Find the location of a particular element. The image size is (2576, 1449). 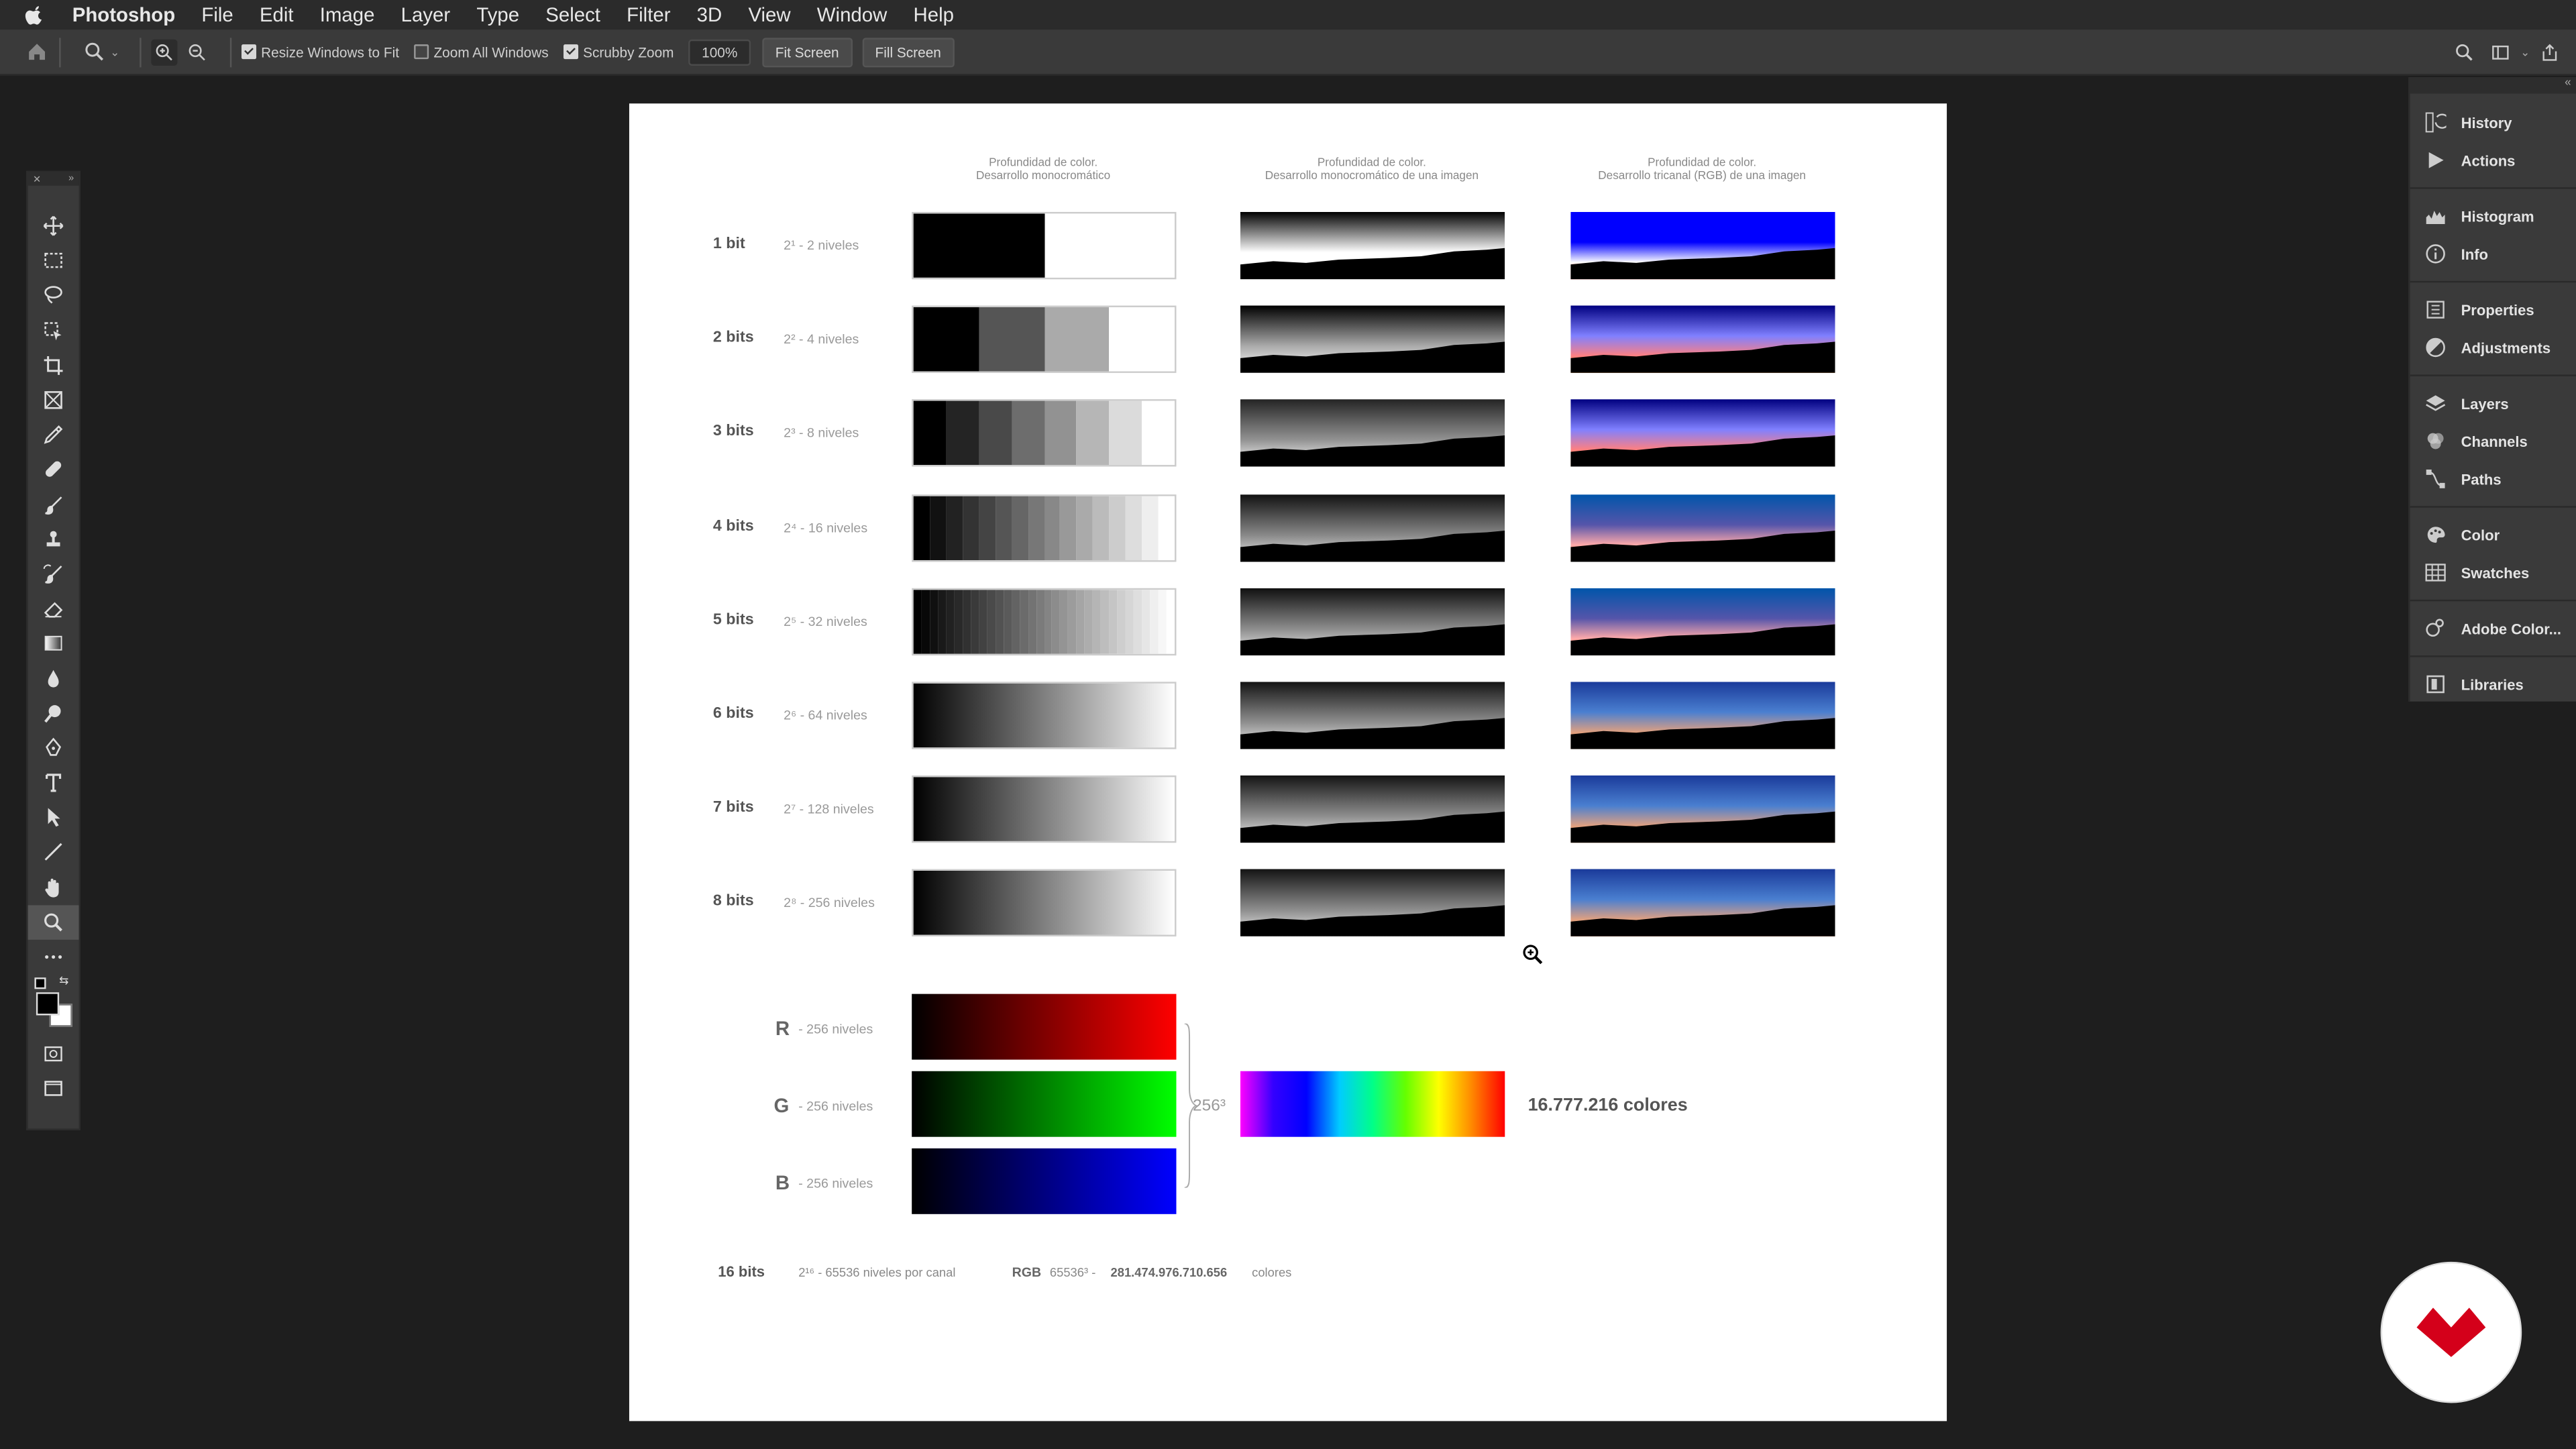

type-tool-icon is located at coordinates (53, 782).